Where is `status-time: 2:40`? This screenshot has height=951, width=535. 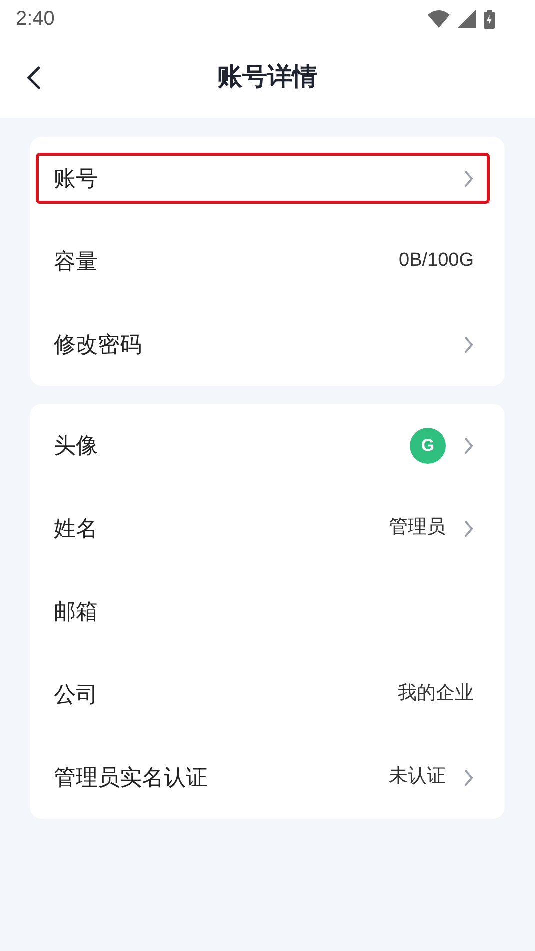
status-time: 2:40 is located at coordinates (35, 19).